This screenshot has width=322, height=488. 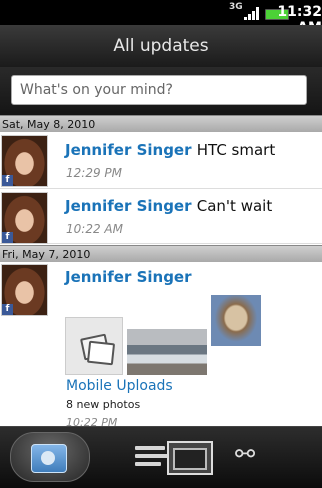 I want to click on network-type: 3G, so click(x=236, y=7).